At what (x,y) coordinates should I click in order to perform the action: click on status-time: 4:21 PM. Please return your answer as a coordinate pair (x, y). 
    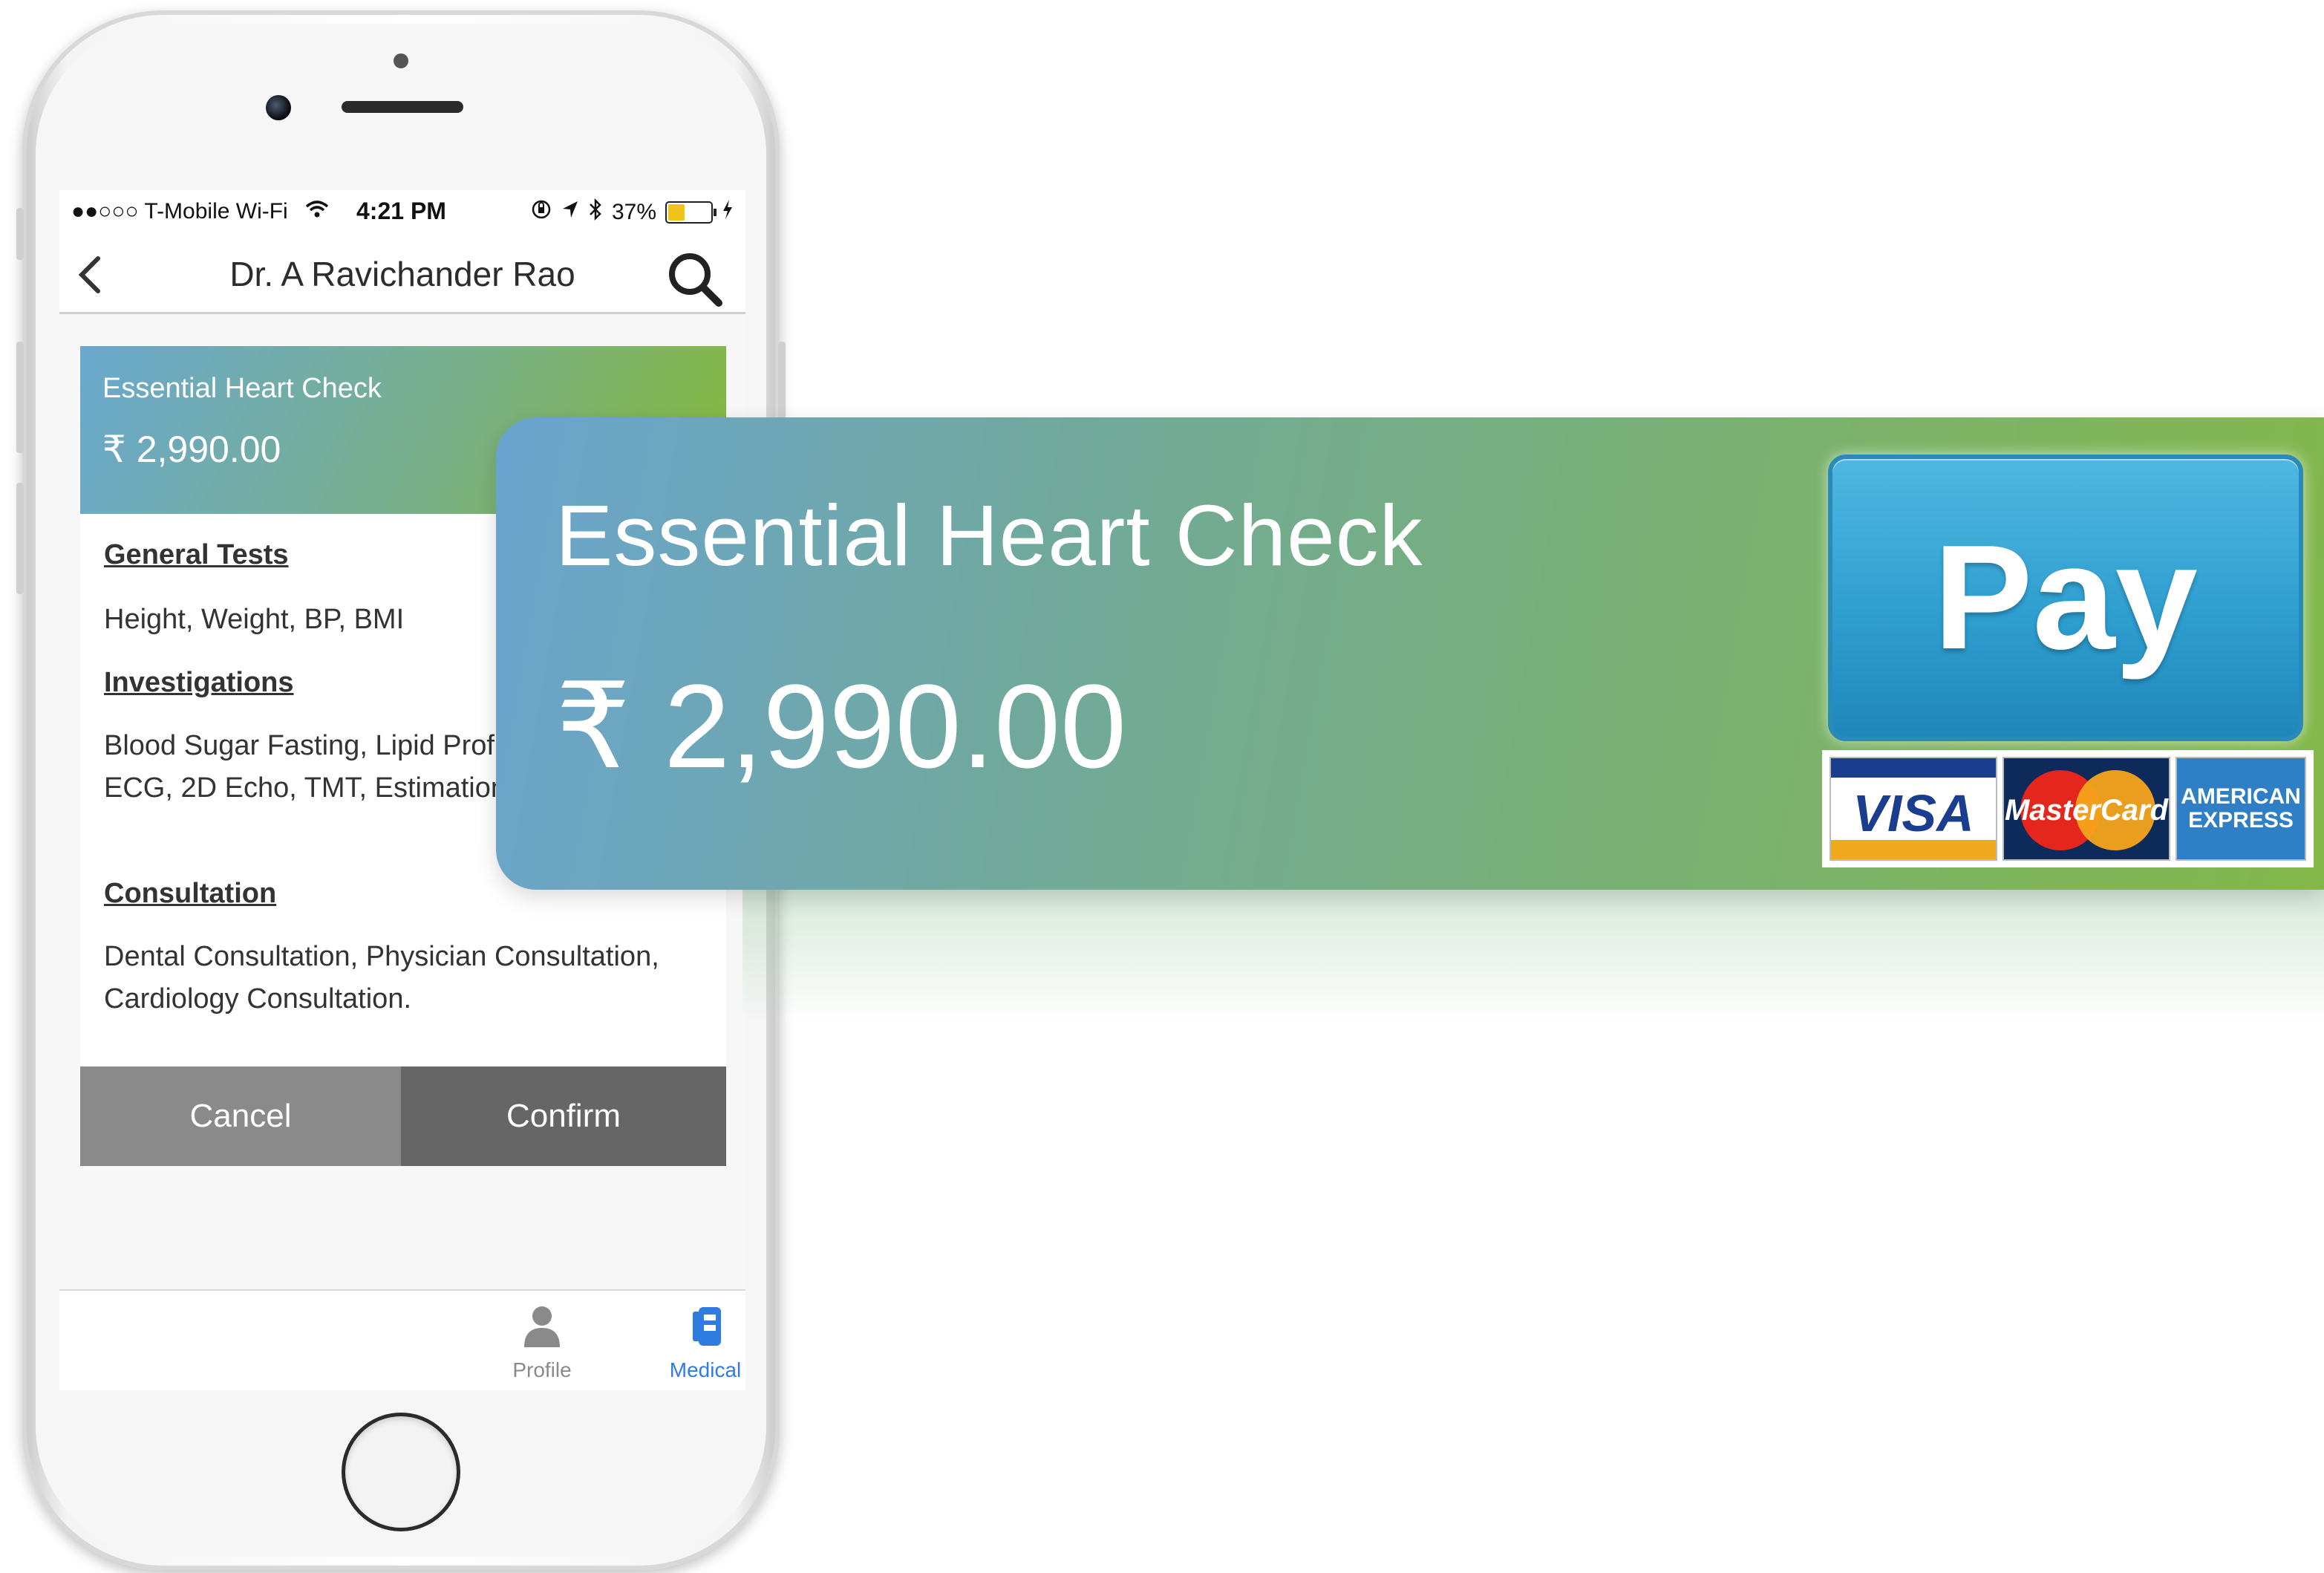
    Looking at the image, I should click on (401, 211).